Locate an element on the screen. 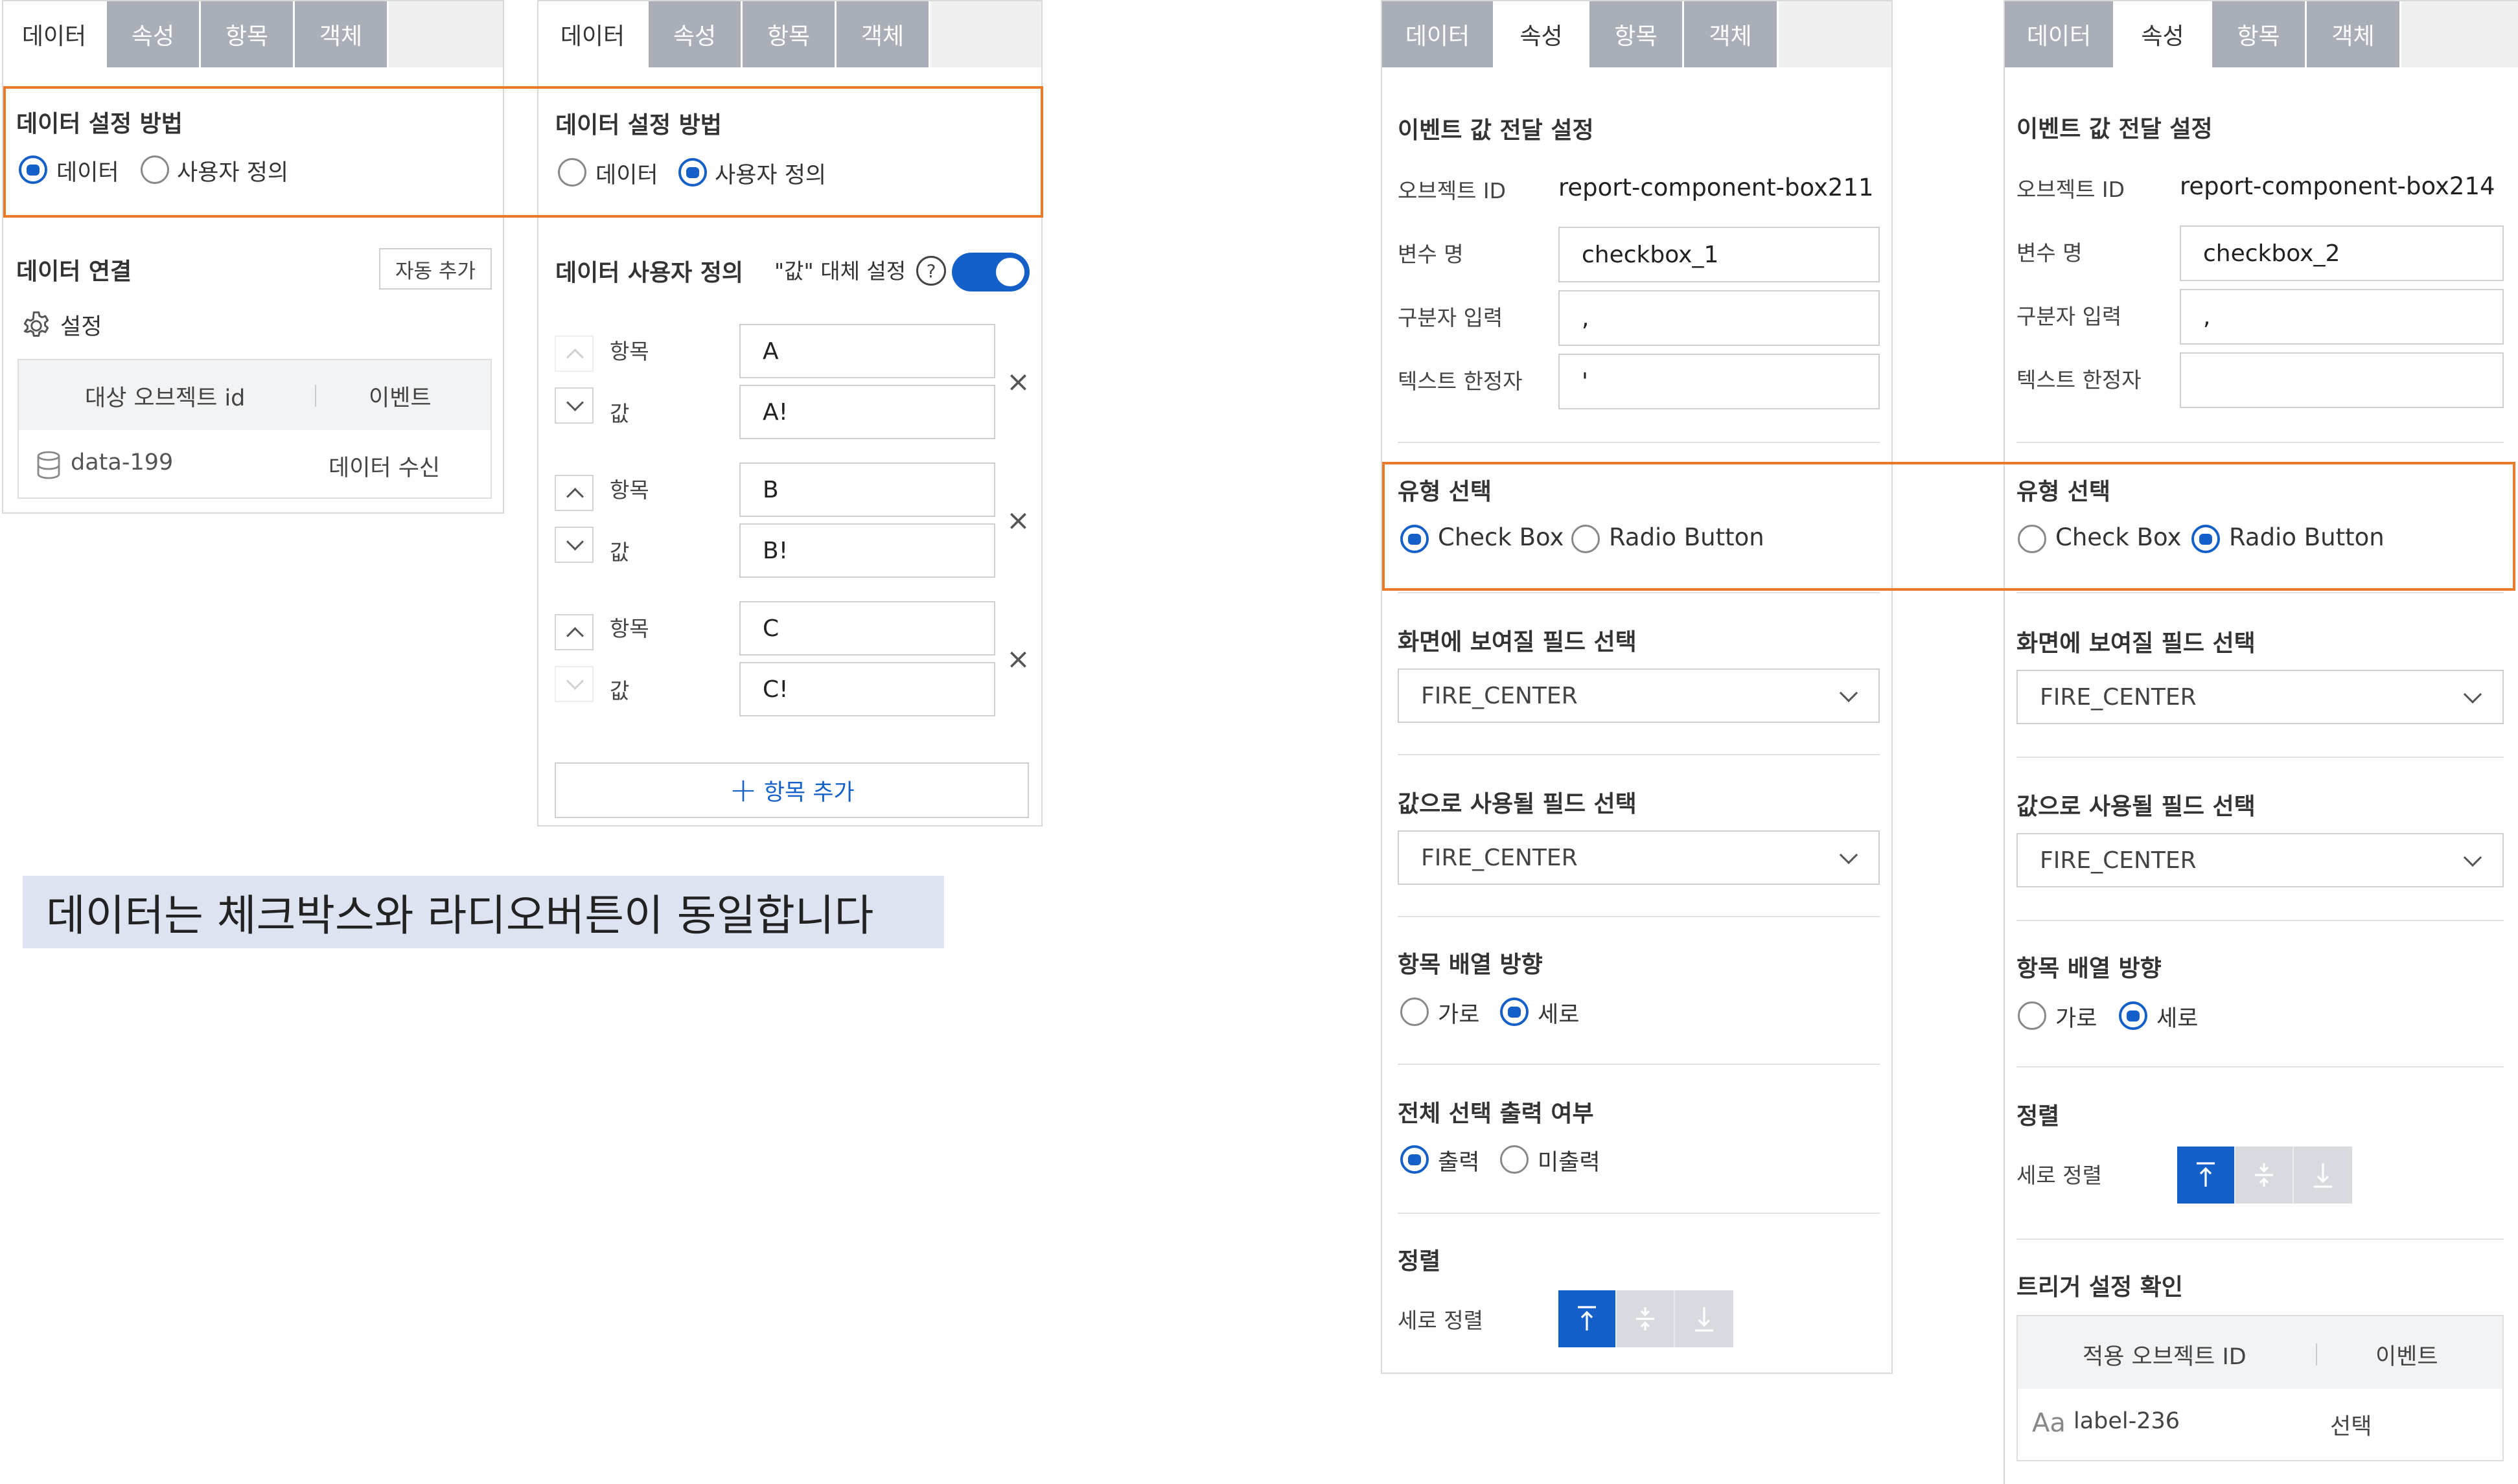  object-id-value: report-component-box211 is located at coordinates (1716, 187).